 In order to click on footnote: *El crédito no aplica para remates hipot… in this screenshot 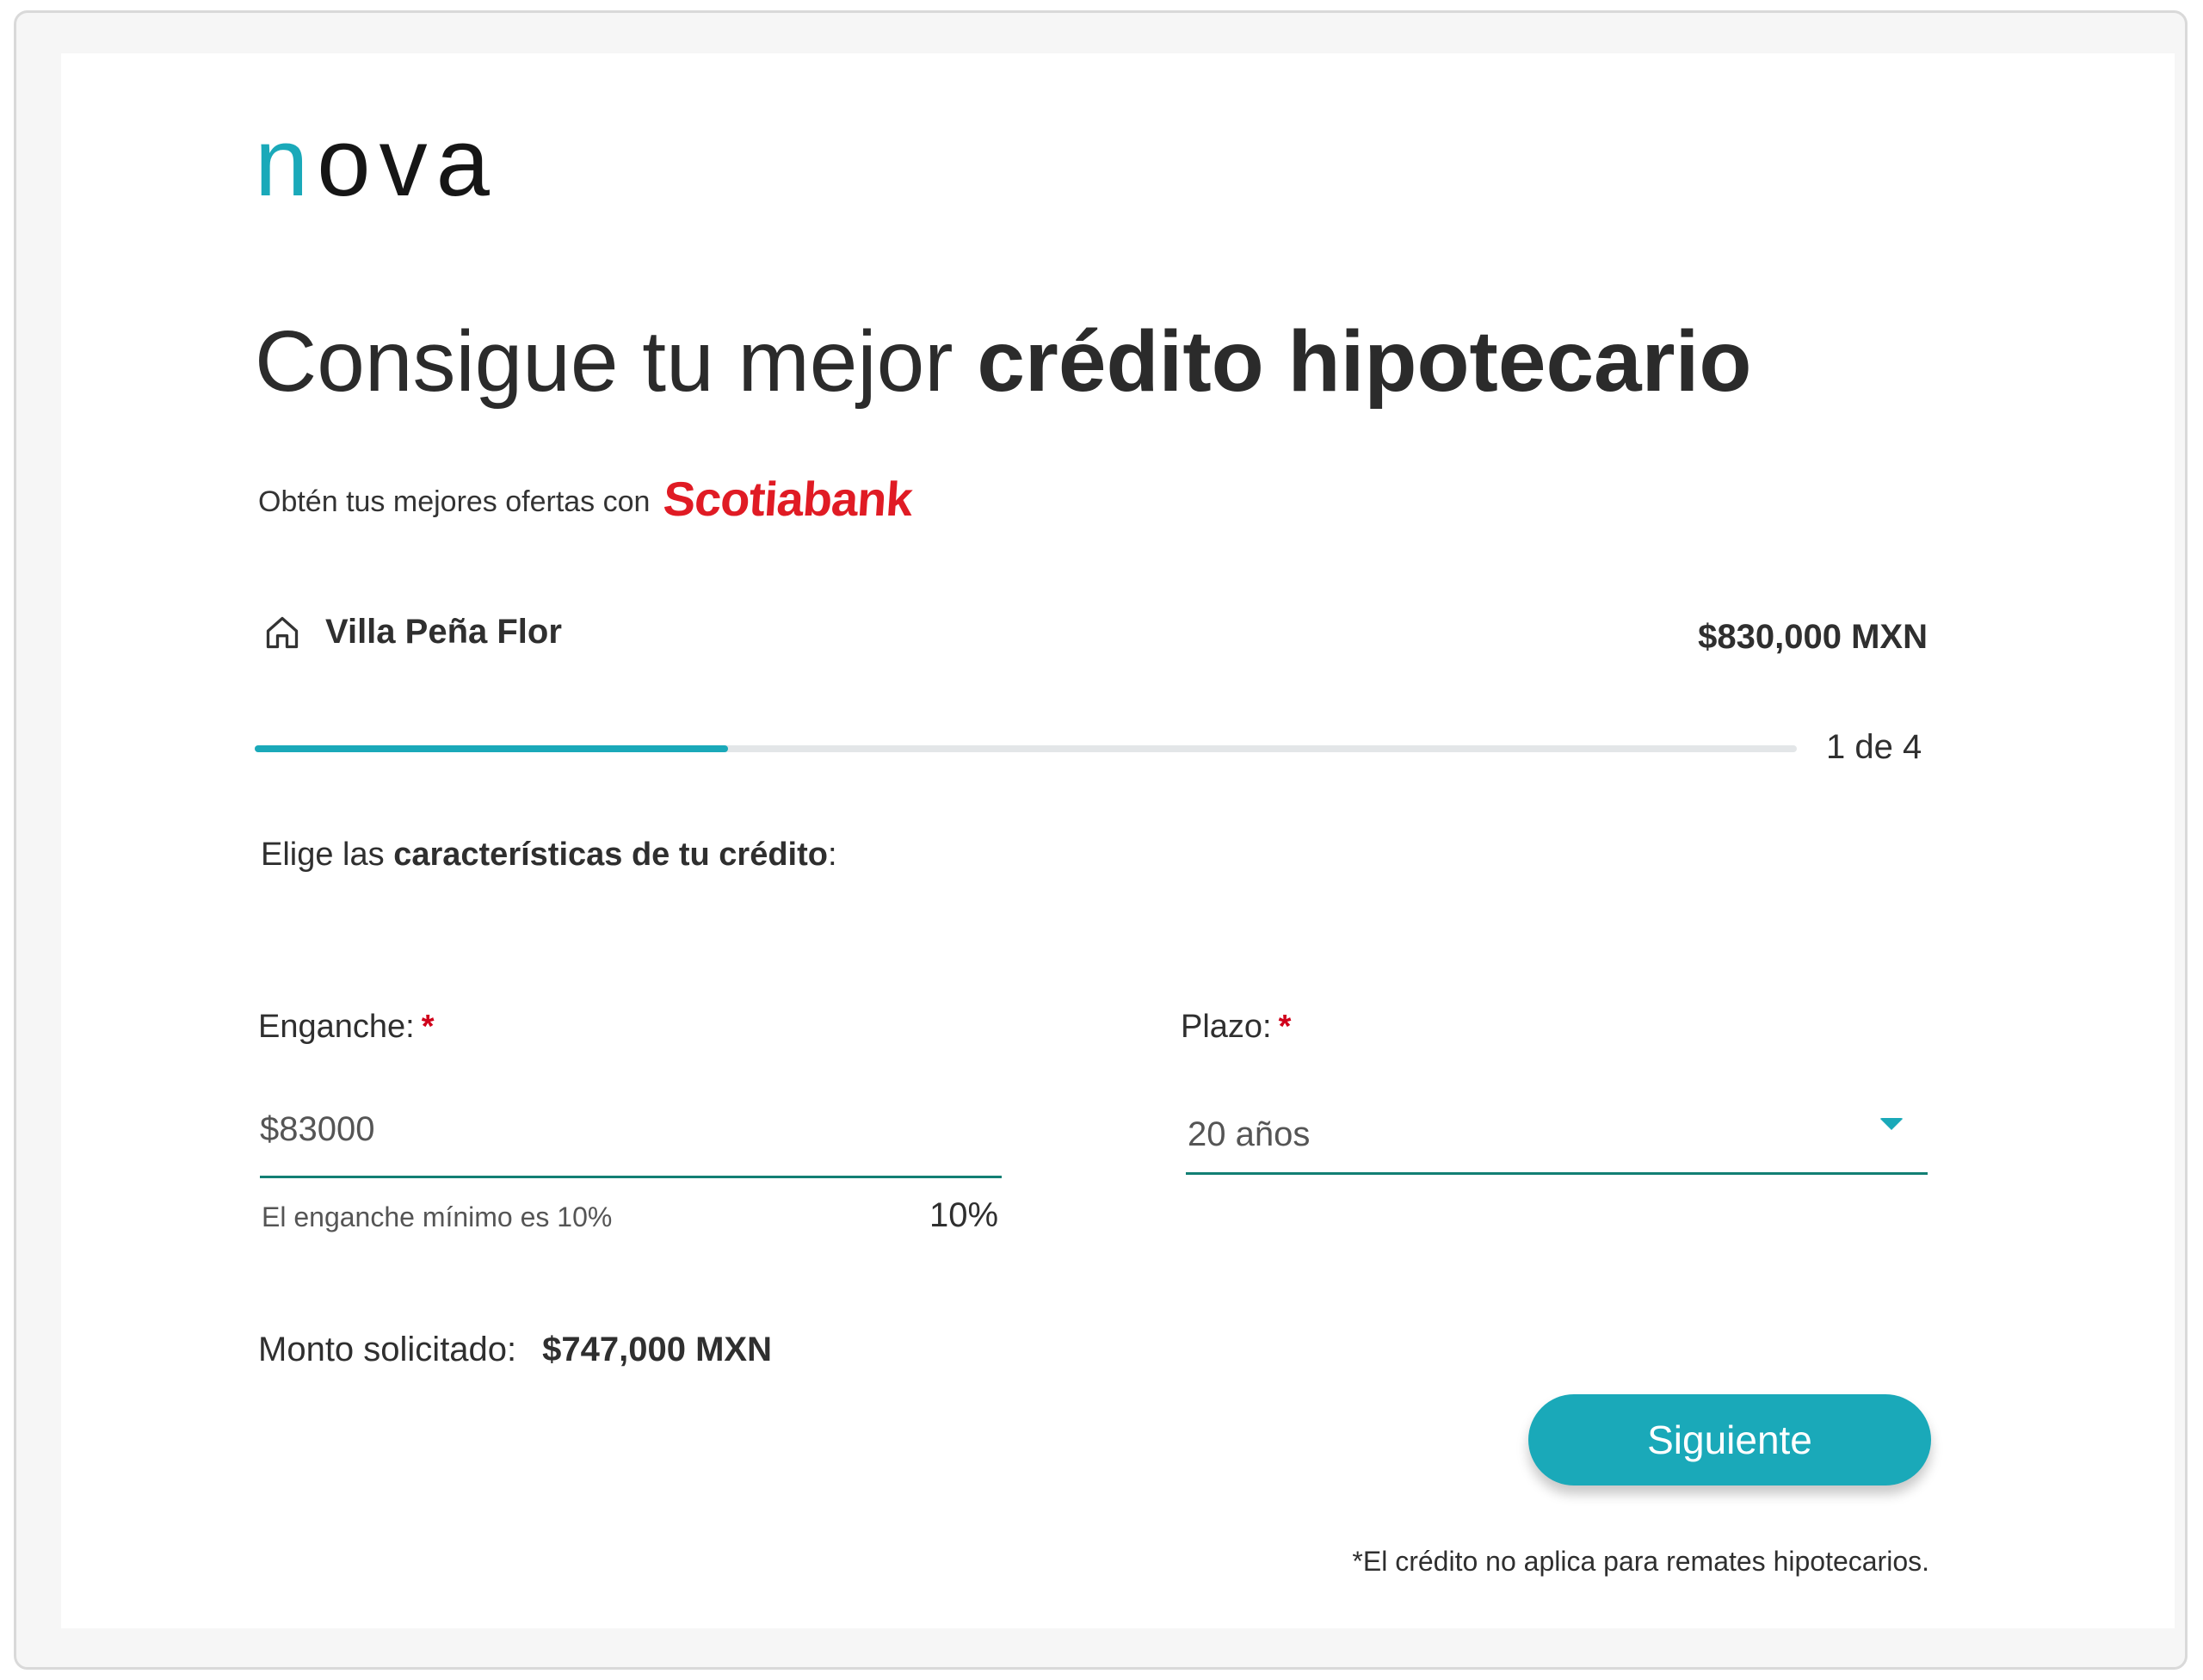, I will do `click(1641, 1561)`.